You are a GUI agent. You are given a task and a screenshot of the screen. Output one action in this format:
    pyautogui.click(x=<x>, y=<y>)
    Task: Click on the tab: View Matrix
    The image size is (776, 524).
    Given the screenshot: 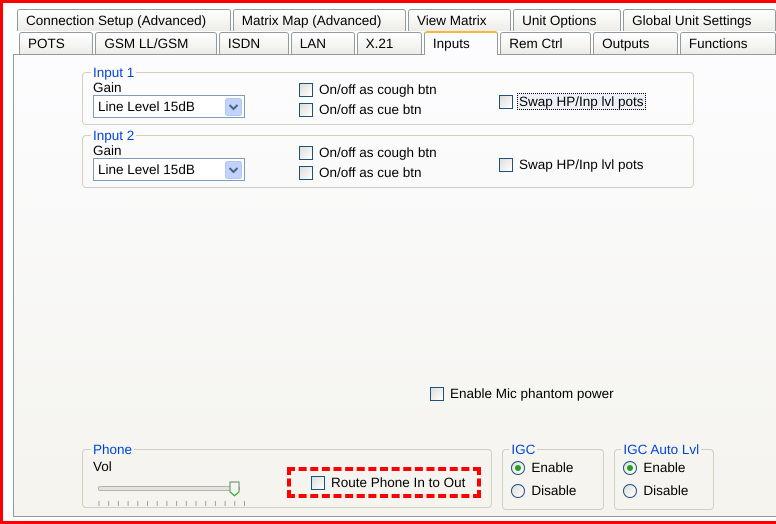 What is the action you would take?
    pyautogui.click(x=460, y=20)
    